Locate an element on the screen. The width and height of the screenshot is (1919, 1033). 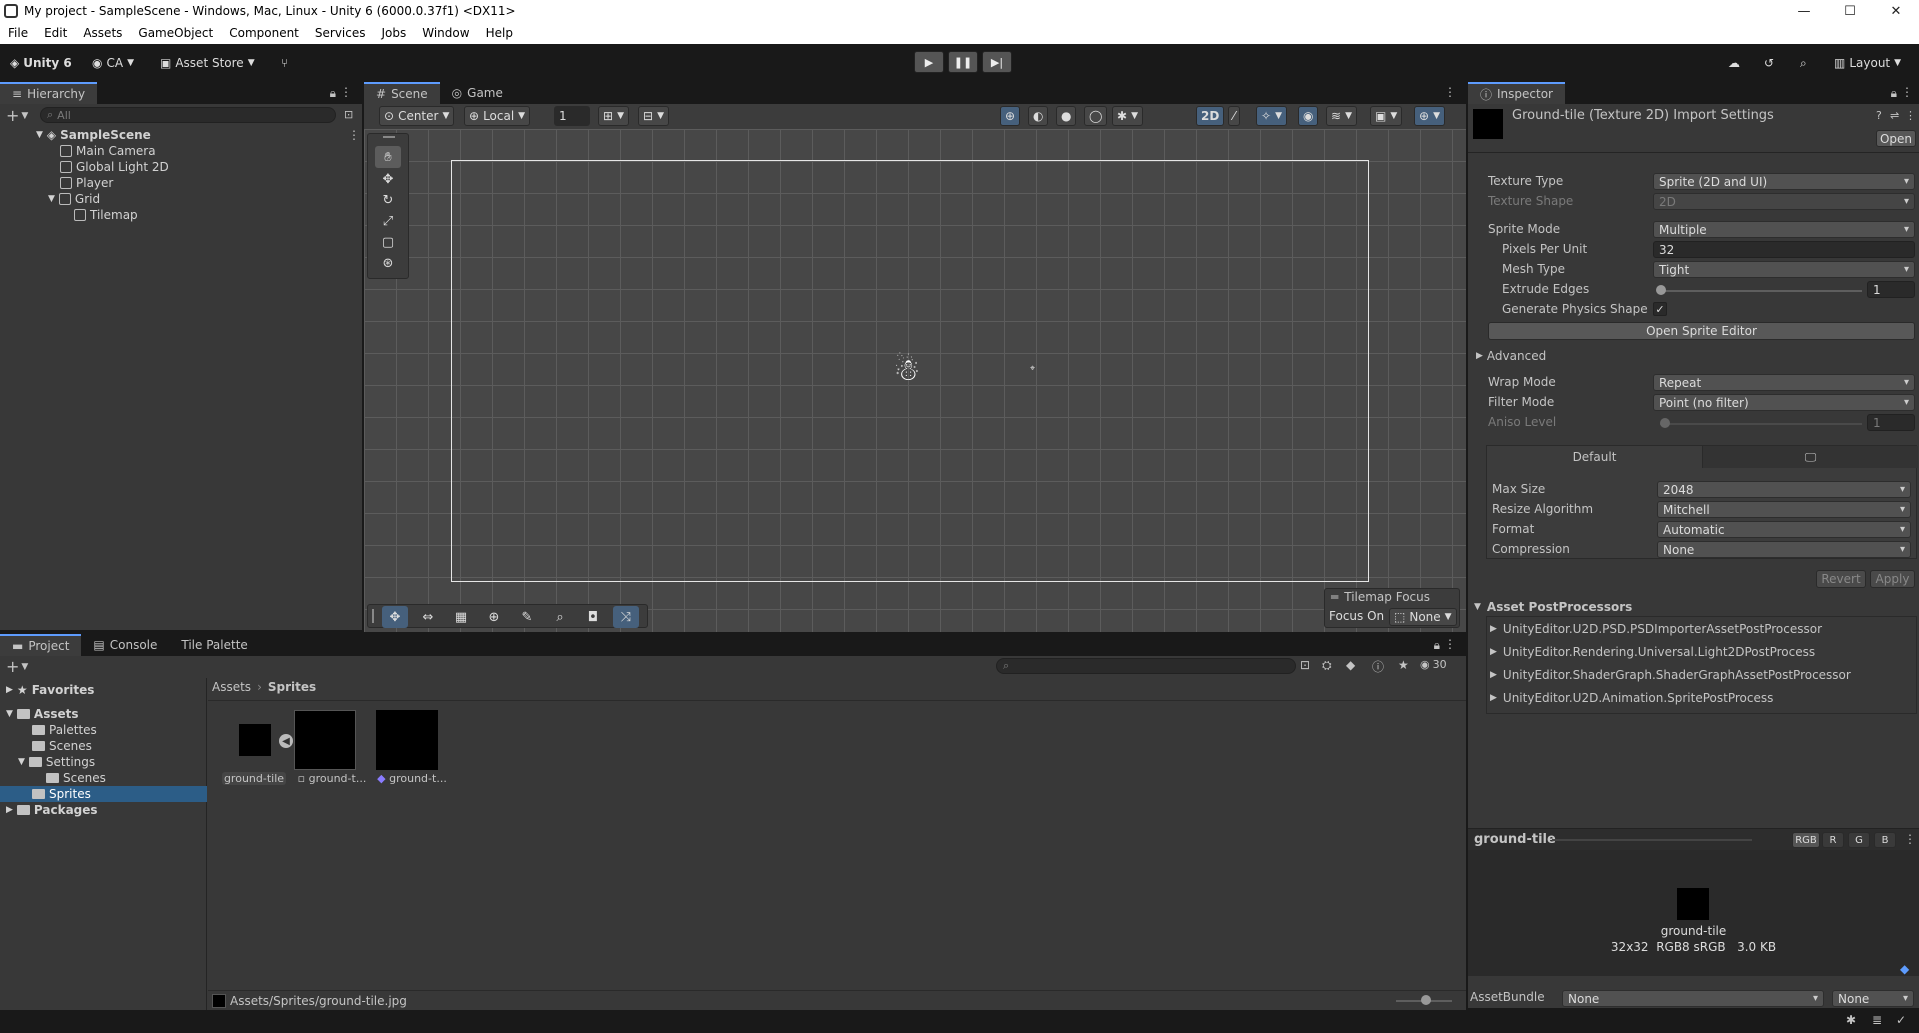
hierarchy-item: Main Camera is located at coordinates (108, 151).